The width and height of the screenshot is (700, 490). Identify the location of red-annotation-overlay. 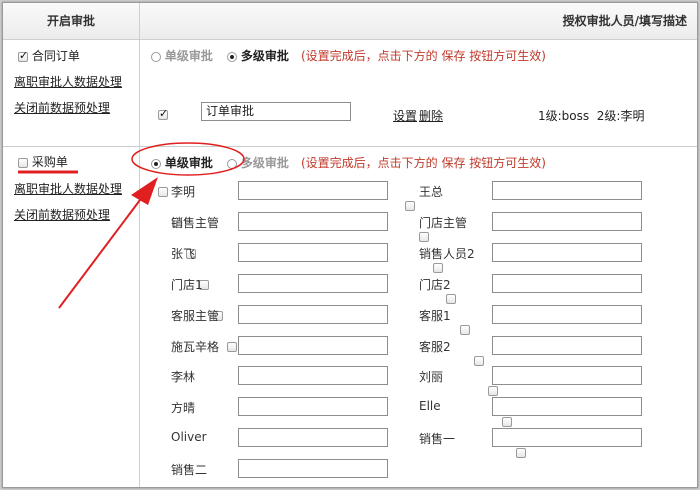
(131, 225).